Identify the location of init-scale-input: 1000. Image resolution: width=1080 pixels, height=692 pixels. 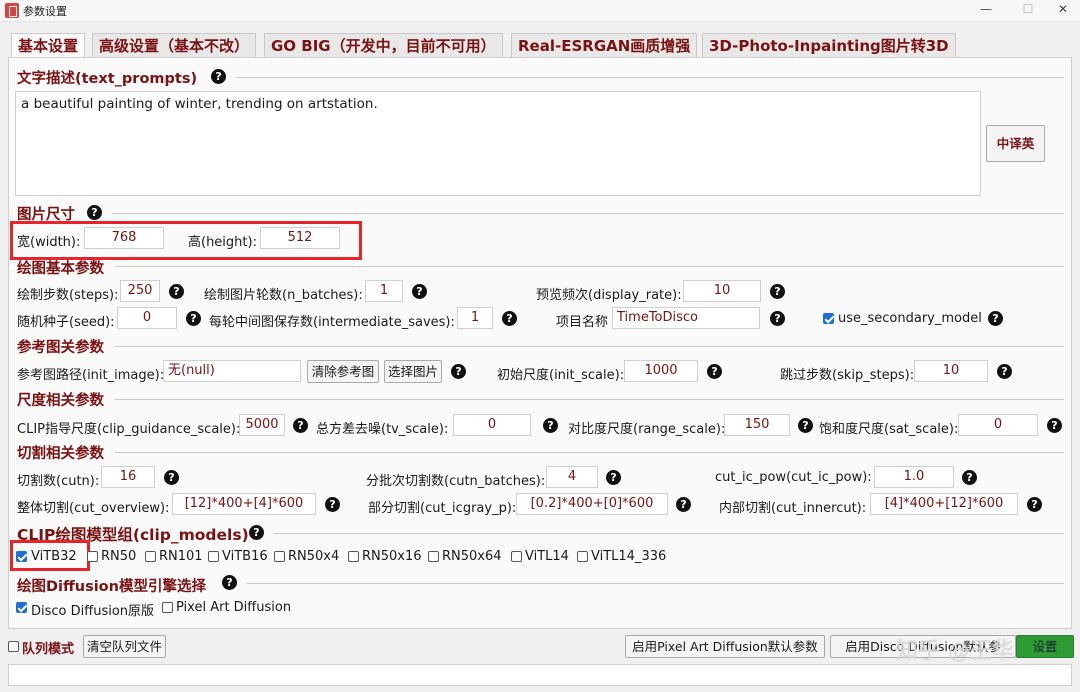
(661, 371).